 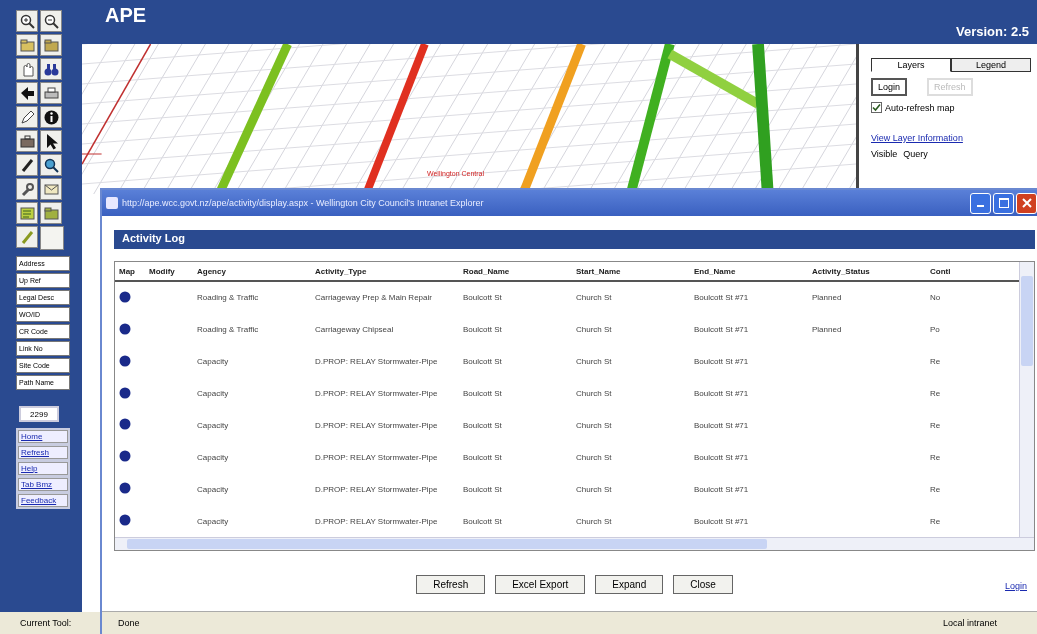 I want to click on pointer-tool-button, so click(x=51, y=141).